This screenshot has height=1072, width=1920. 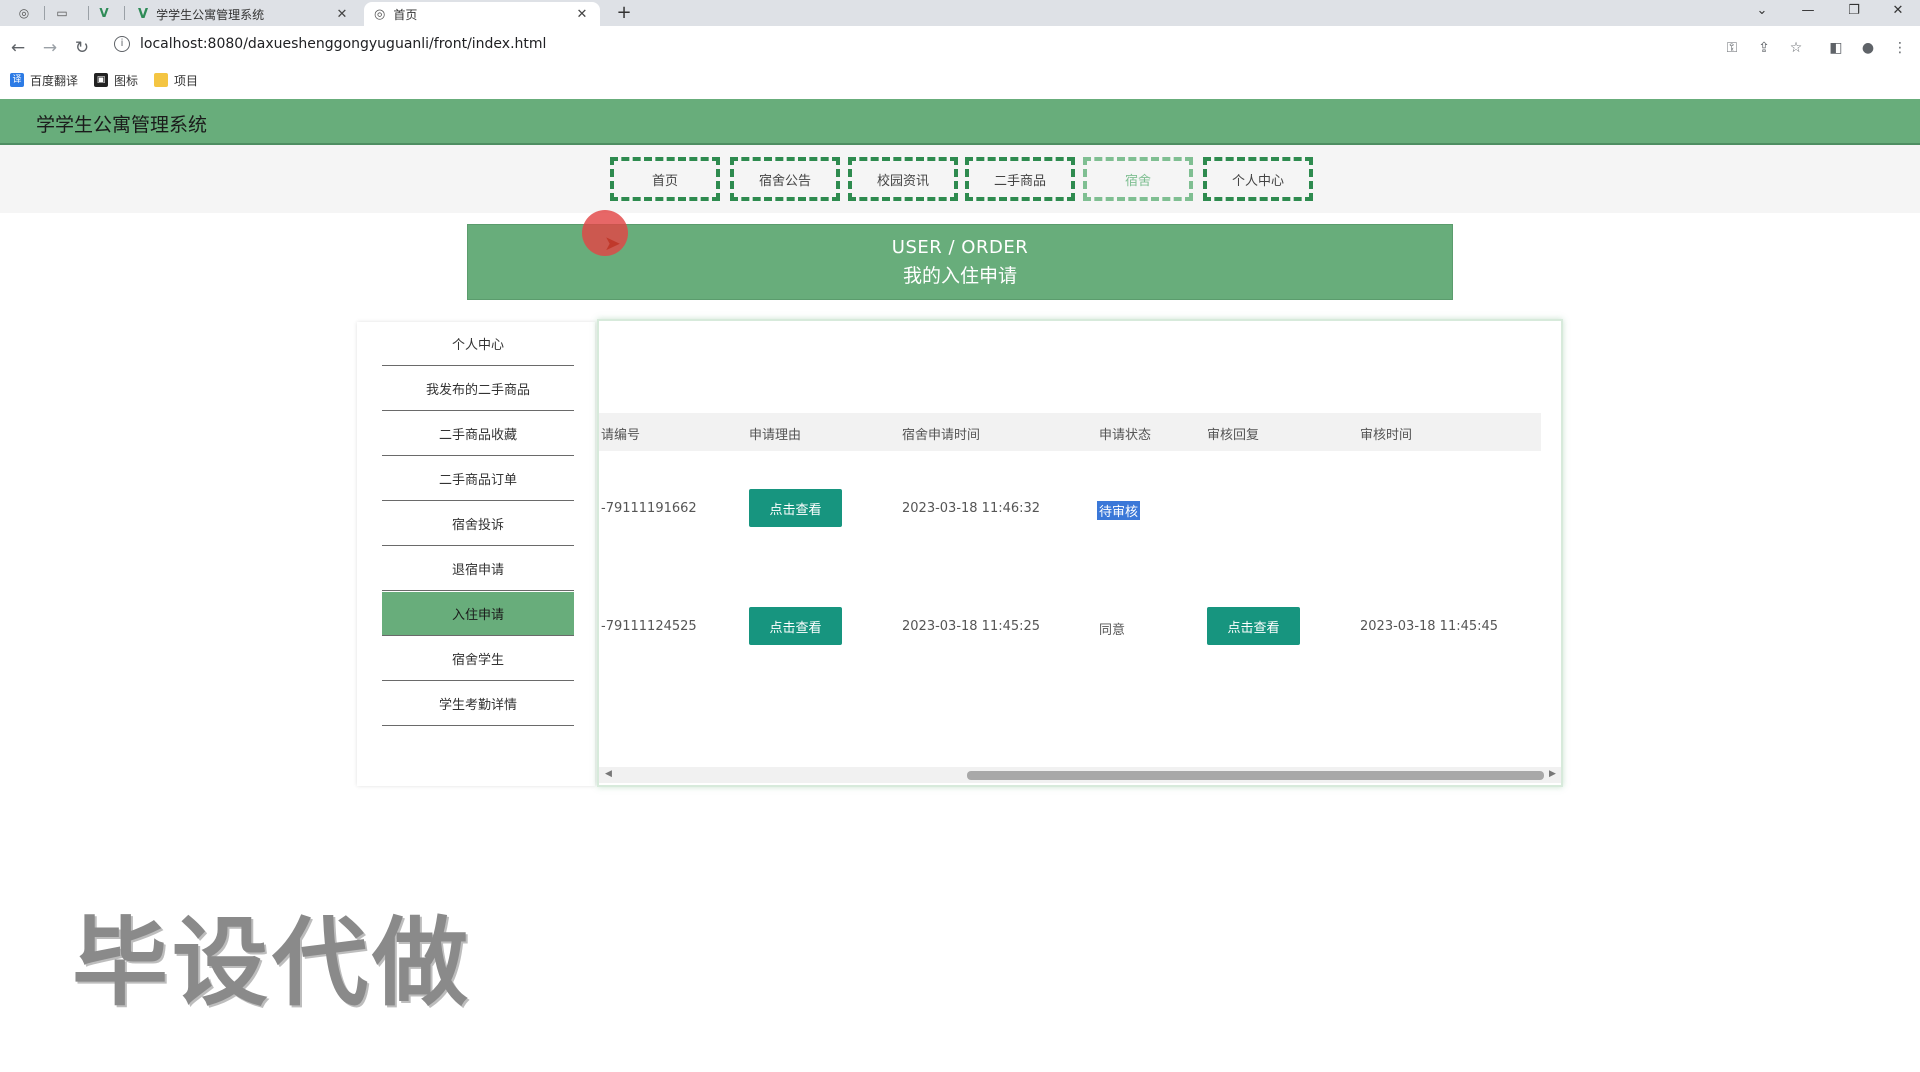 What do you see at coordinates (1233, 435) in the screenshot?
I see `column-header: 审核回复` at bounding box center [1233, 435].